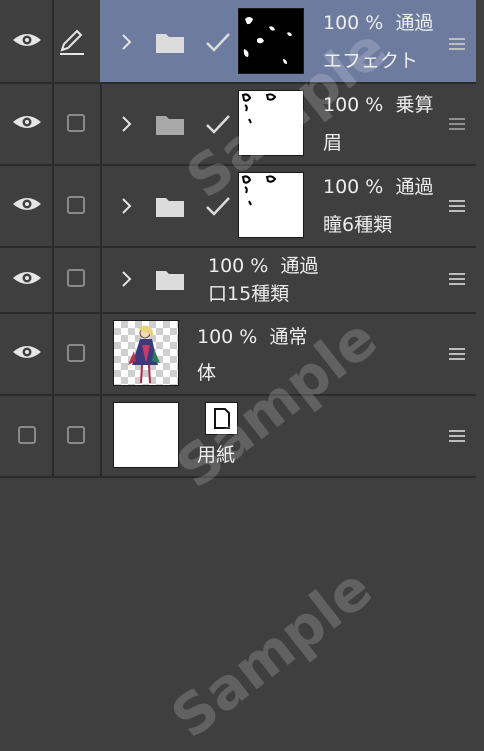 The height and width of the screenshot is (751, 484). I want to click on layer-properties: 100 % 通常, so click(252, 337).